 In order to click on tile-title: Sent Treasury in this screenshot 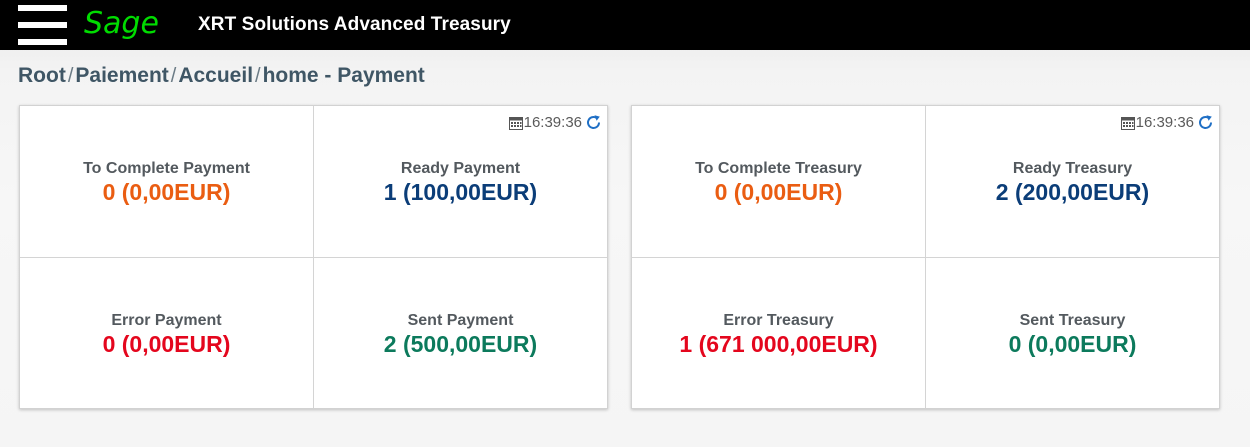, I will do `click(1072, 320)`.